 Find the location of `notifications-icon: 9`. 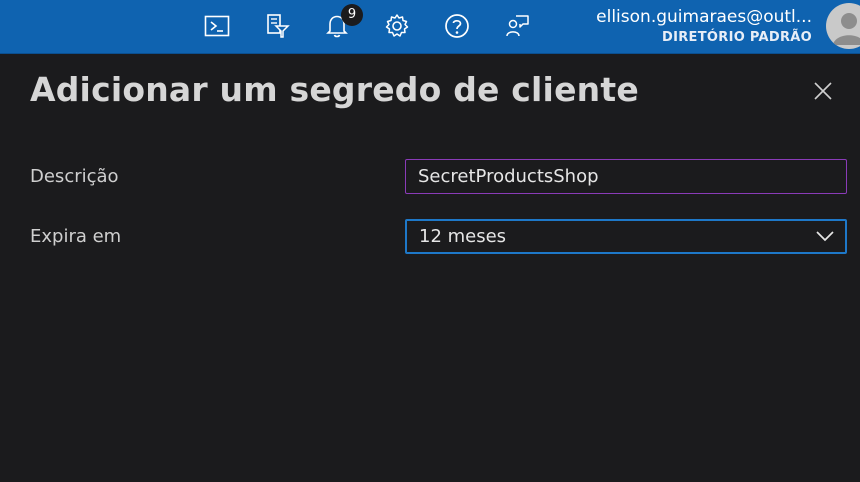

notifications-icon: 9 is located at coordinates (340, 24).